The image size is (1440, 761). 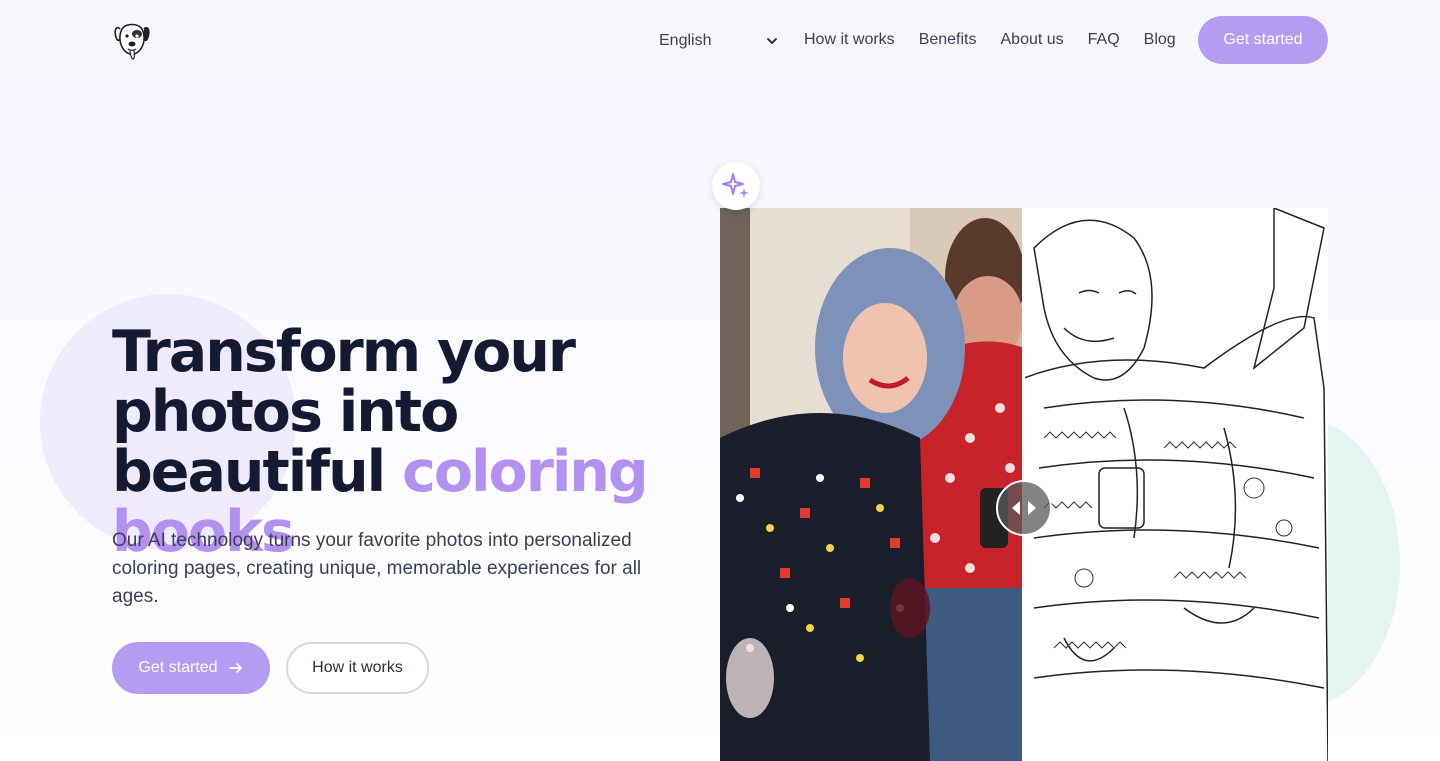 I want to click on comparison-slider-handle, so click(x=1024, y=508).